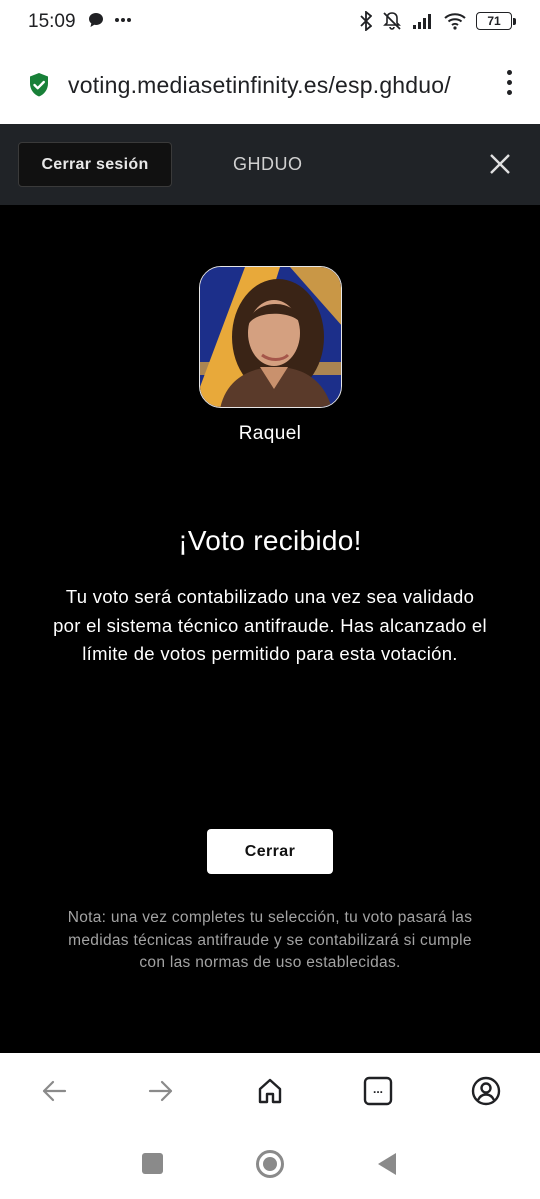 Image resolution: width=540 pixels, height=1199 pixels. Describe the element at coordinates (52, 21) in the screenshot. I see `status-time: 15:09` at that location.